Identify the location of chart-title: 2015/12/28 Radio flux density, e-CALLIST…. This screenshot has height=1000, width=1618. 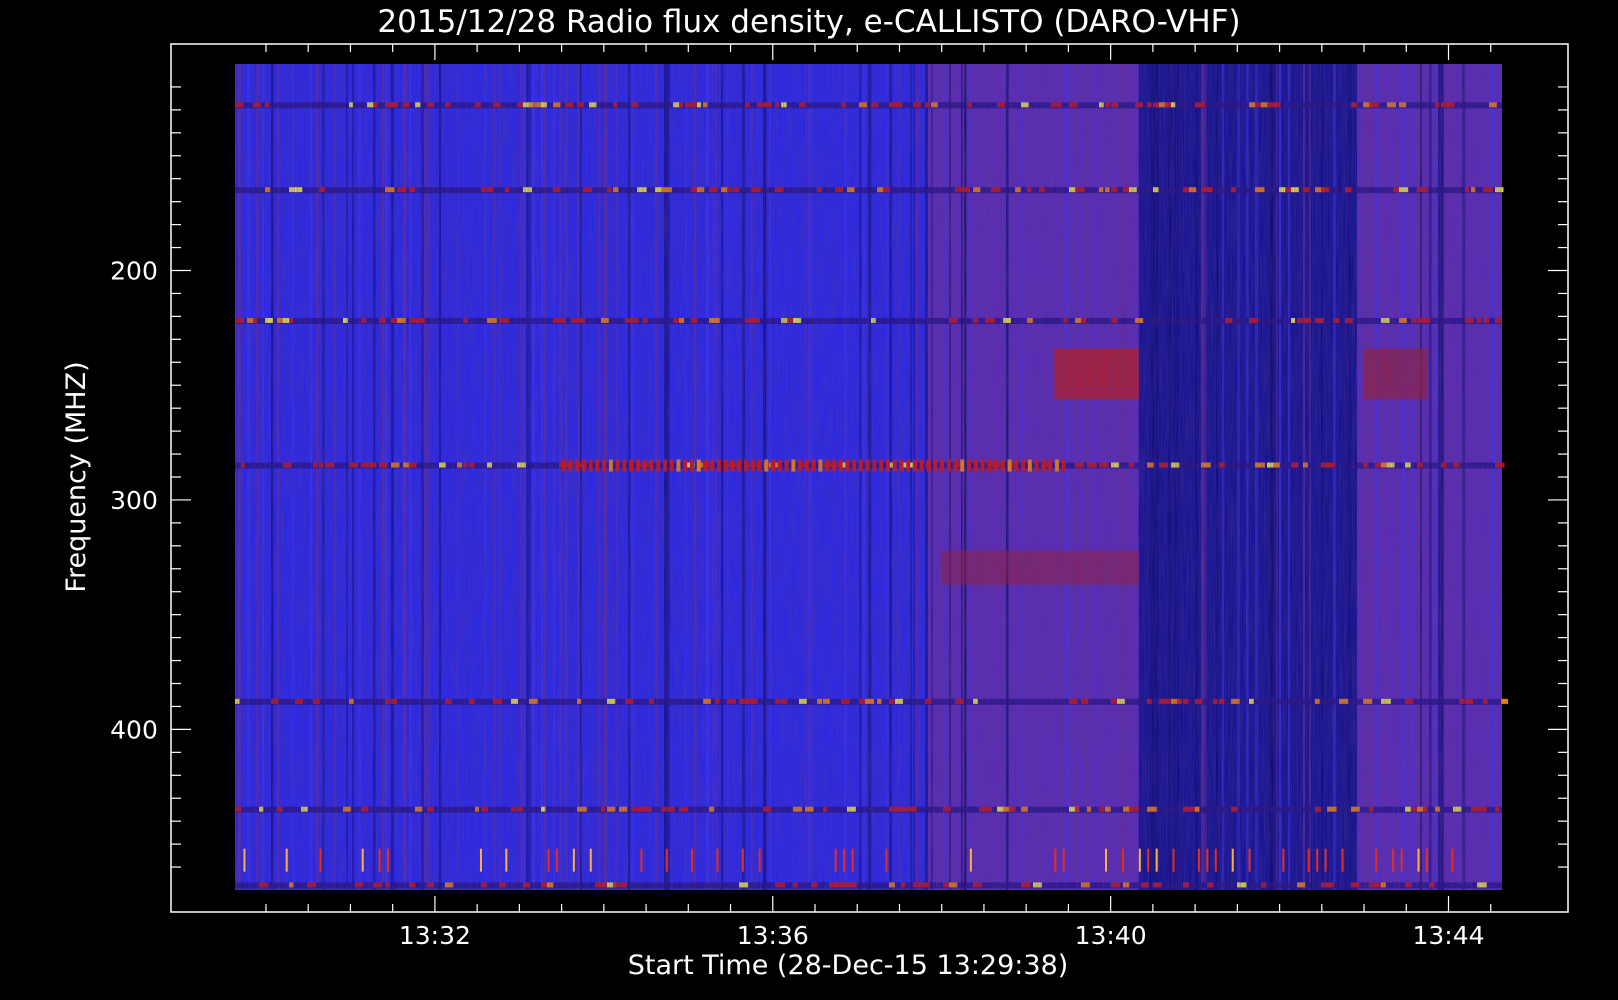
(808, 22).